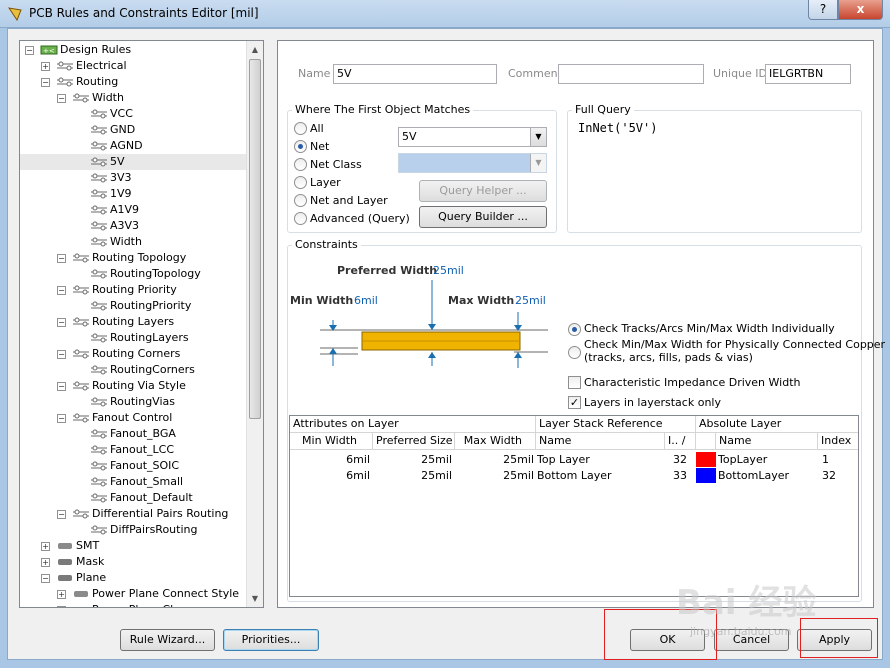 This screenshot has height=668, width=890. I want to click on chevron-down-icon: ▼, so click(538, 137).